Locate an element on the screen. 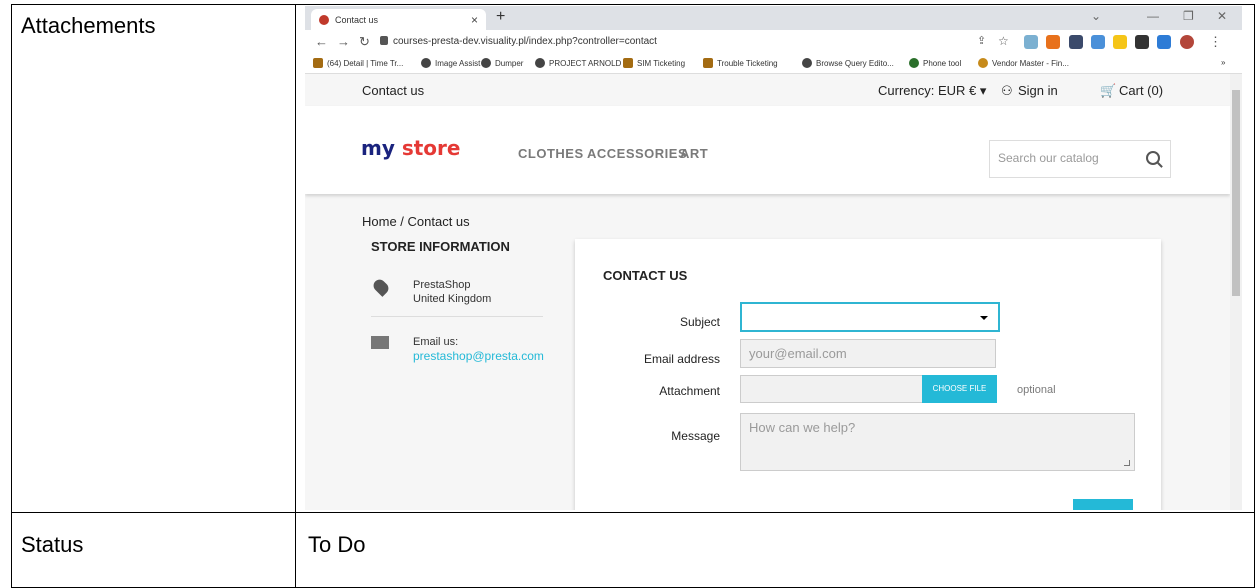 The height and width of the screenshot is (588, 1255). bookmarks-overflow: » is located at coordinates (1223, 62).